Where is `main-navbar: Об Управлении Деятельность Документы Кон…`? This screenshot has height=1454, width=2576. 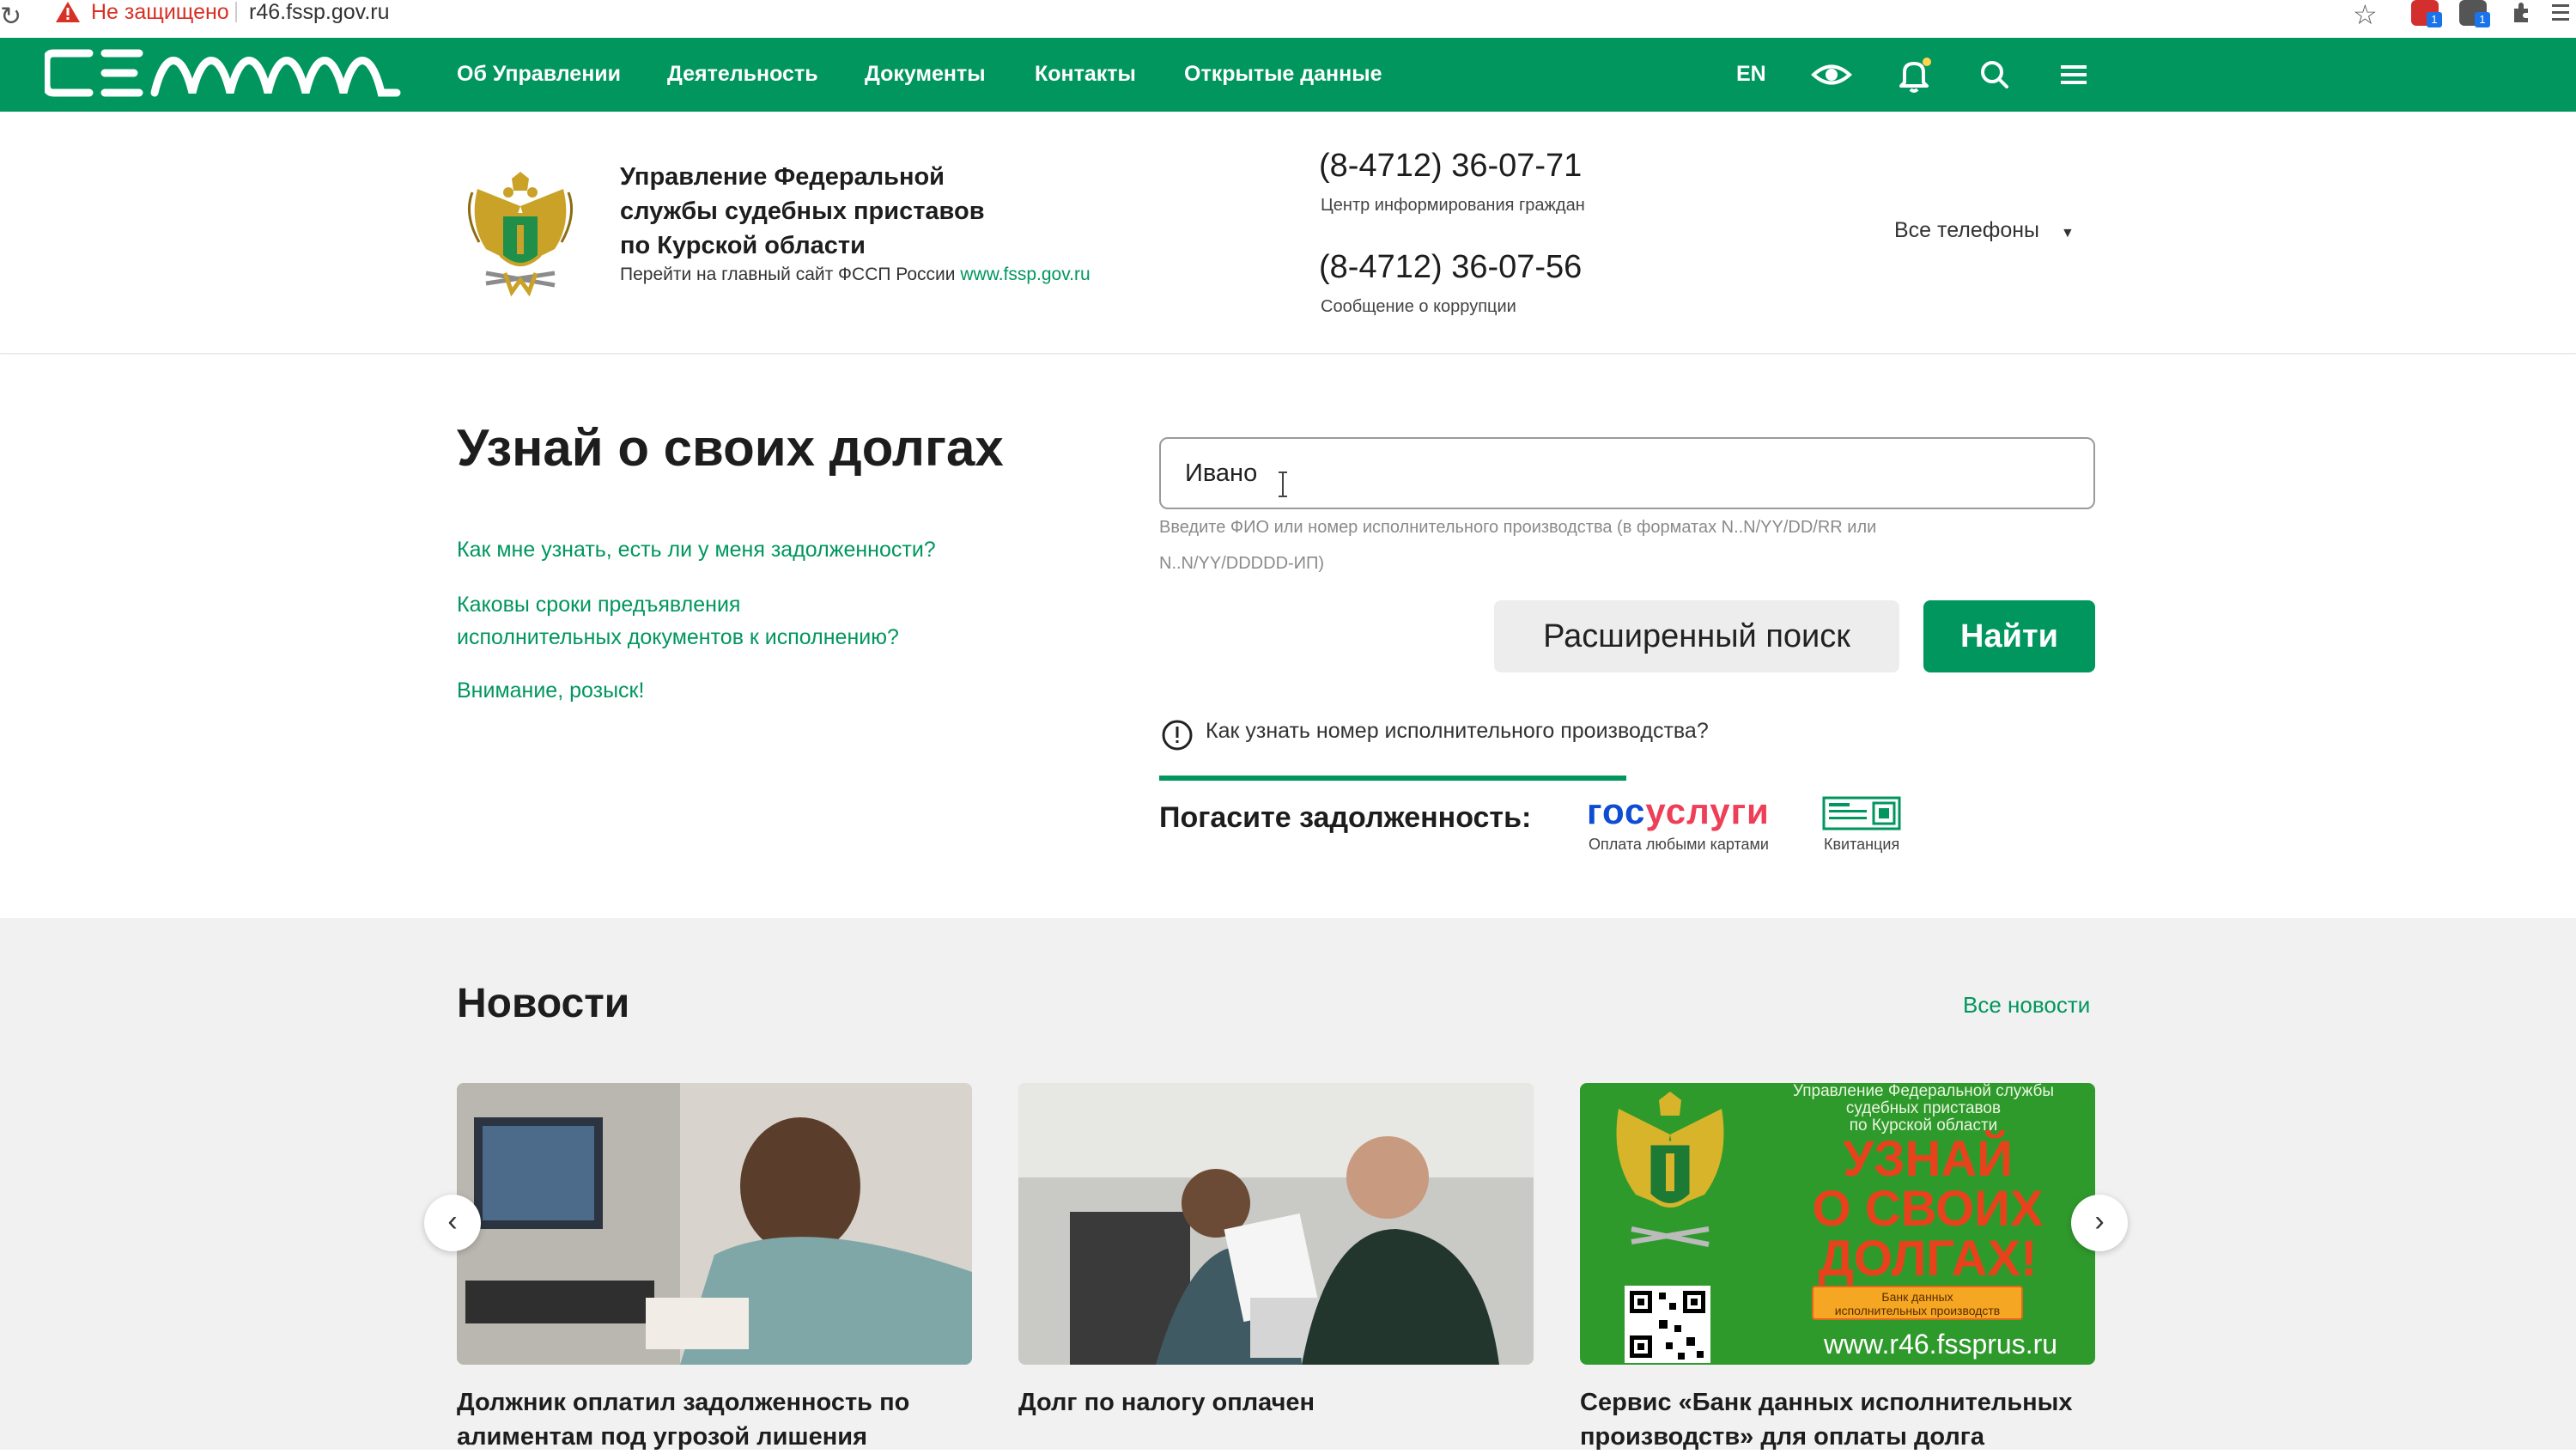 main-navbar: Об Управлении Деятельность Документы Кон… is located at coordinates (1288, 75).